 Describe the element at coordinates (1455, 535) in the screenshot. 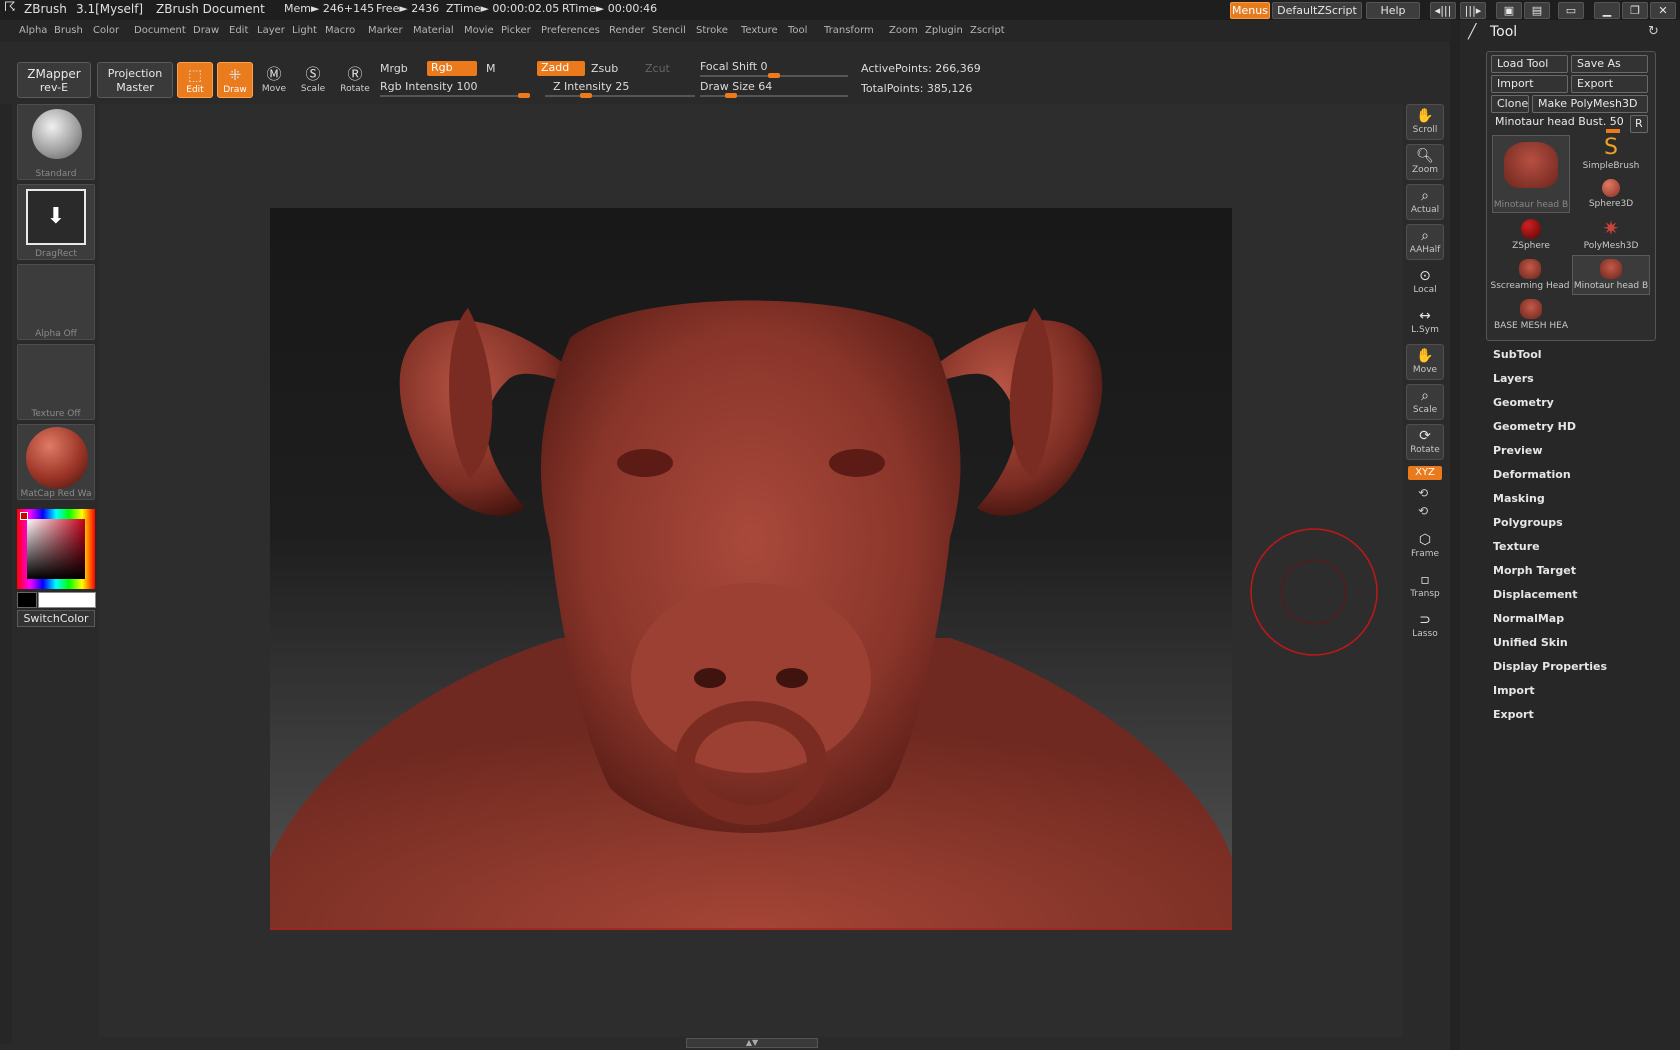

I see `right-tray-edge` at that location.